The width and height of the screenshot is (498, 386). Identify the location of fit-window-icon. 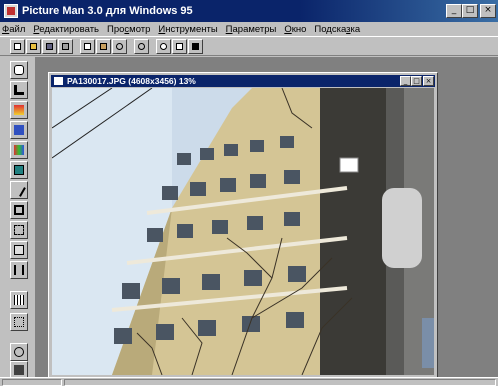
(195, 46).